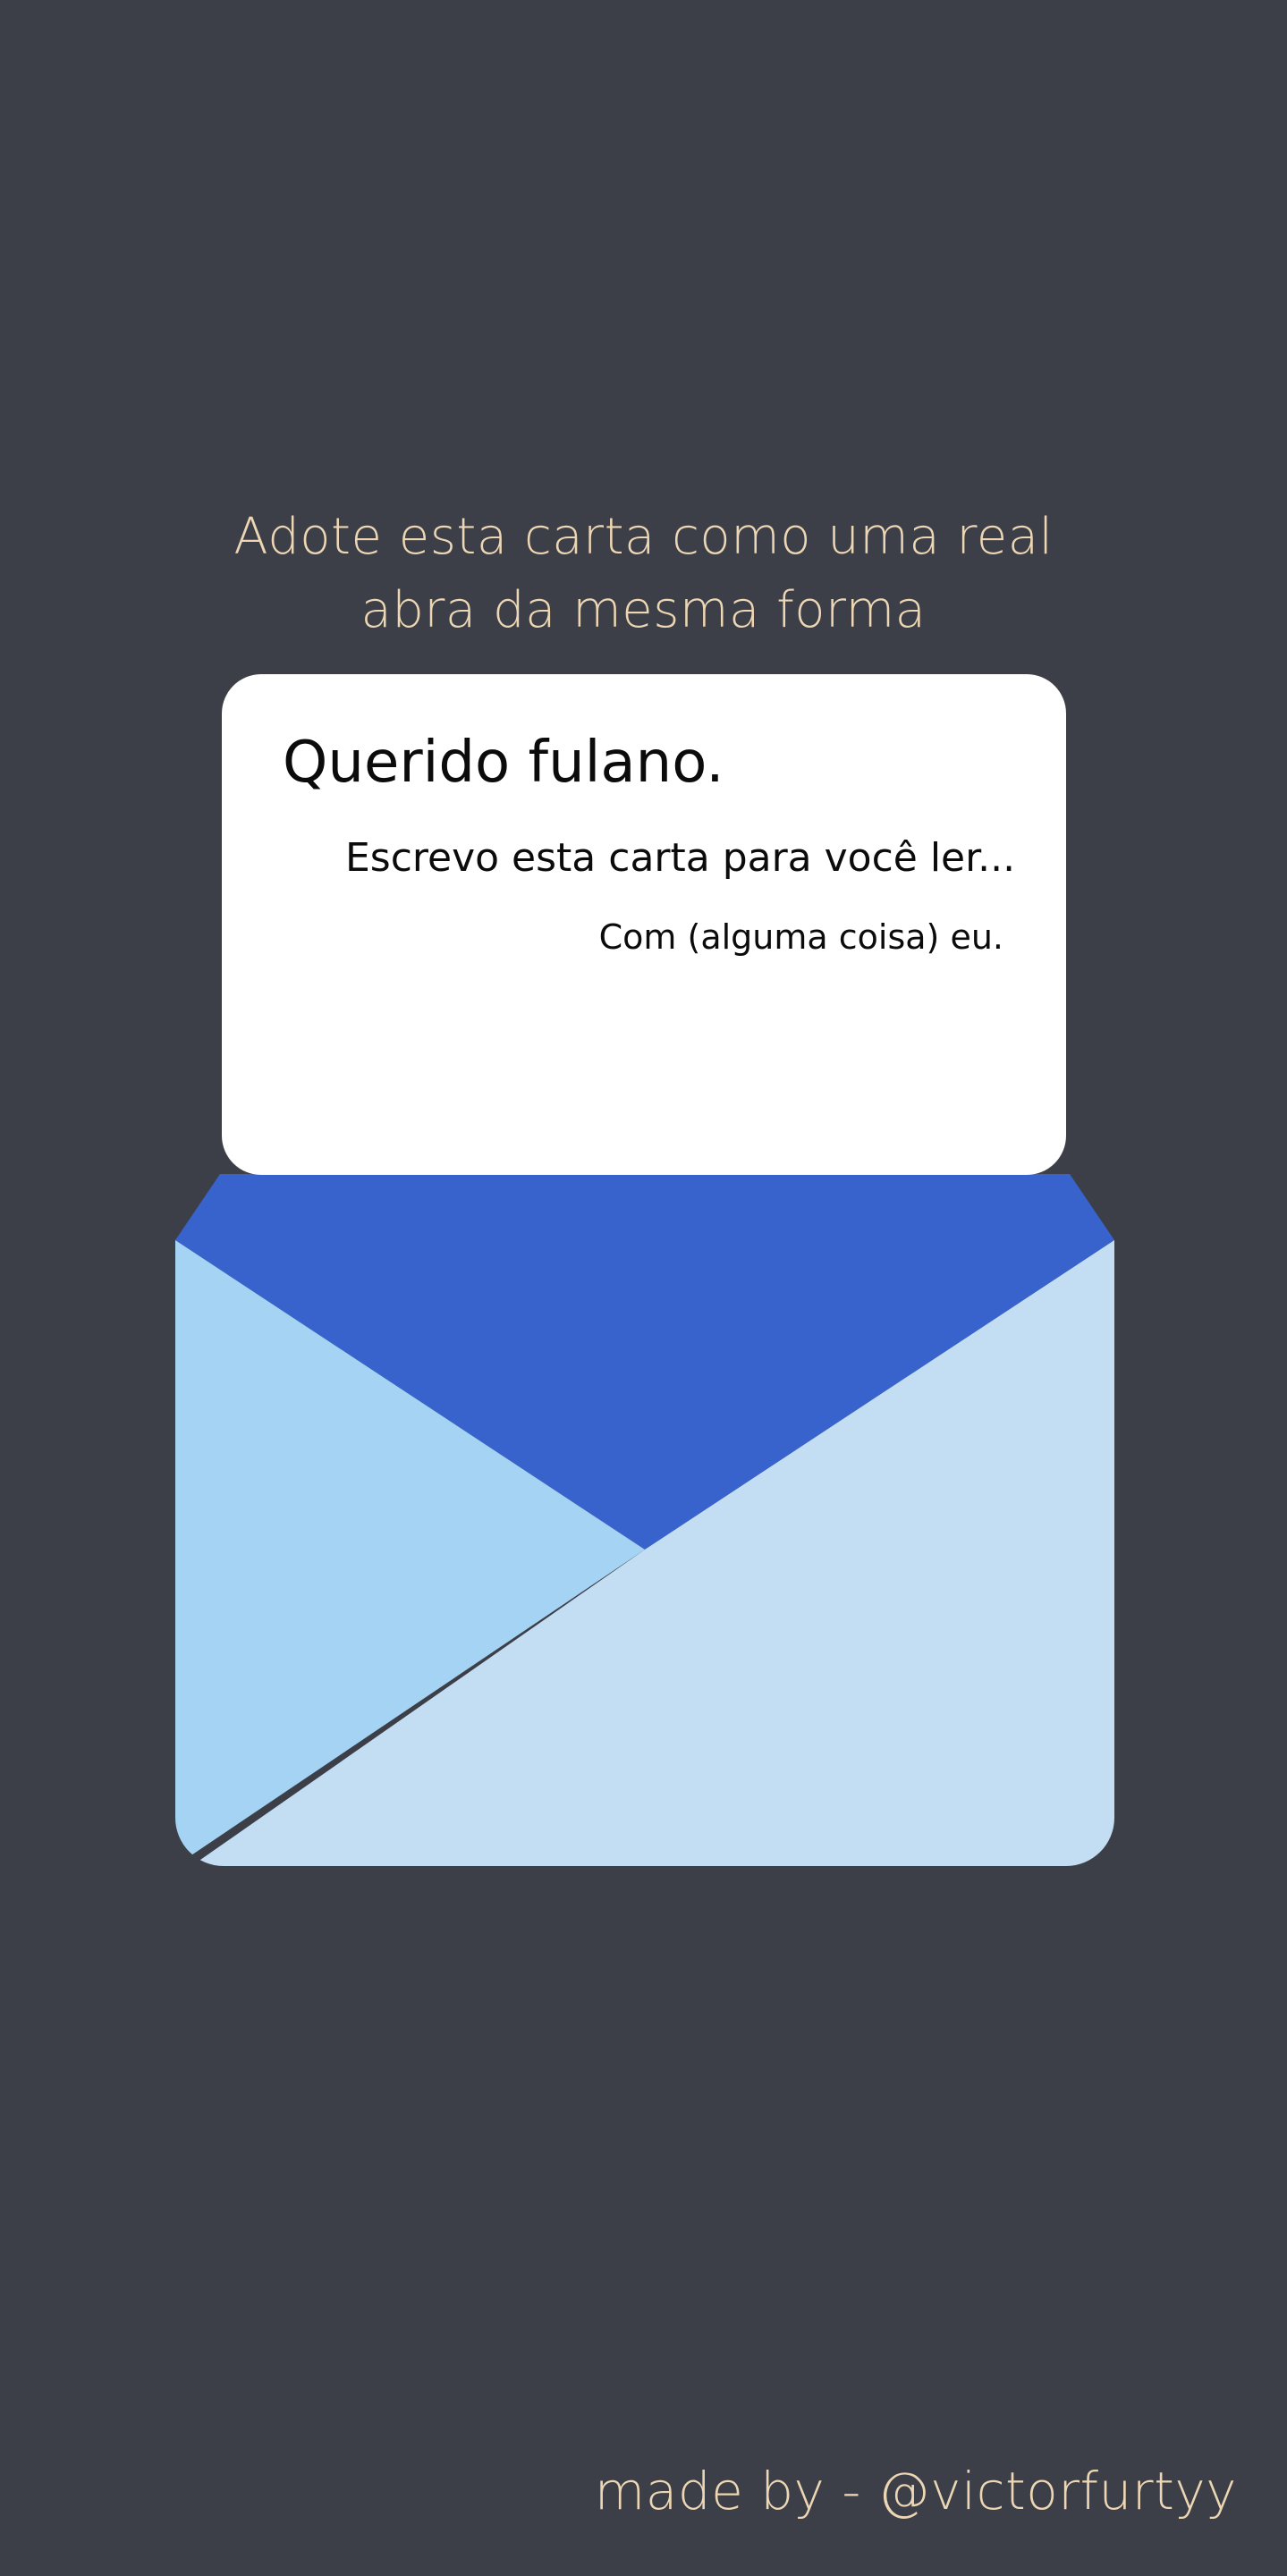 Image resolution: width=1287 pixels, height=2576 pixels. I want to click on letter-signoff: Com (alguma coisa) eu., so click(800, 937).